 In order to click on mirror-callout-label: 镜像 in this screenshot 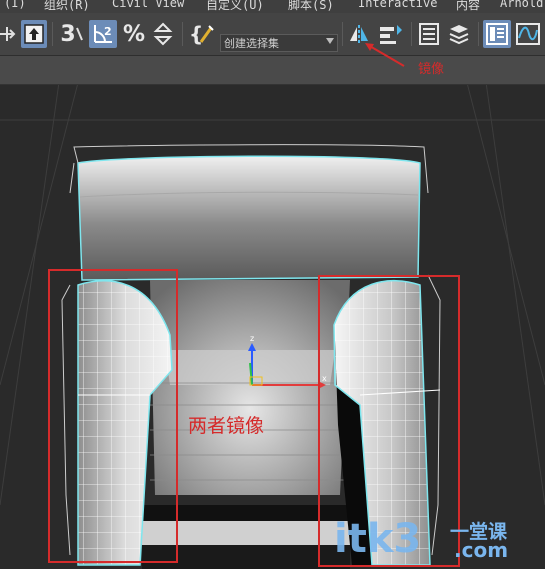, I will do `click(431, 69)`.